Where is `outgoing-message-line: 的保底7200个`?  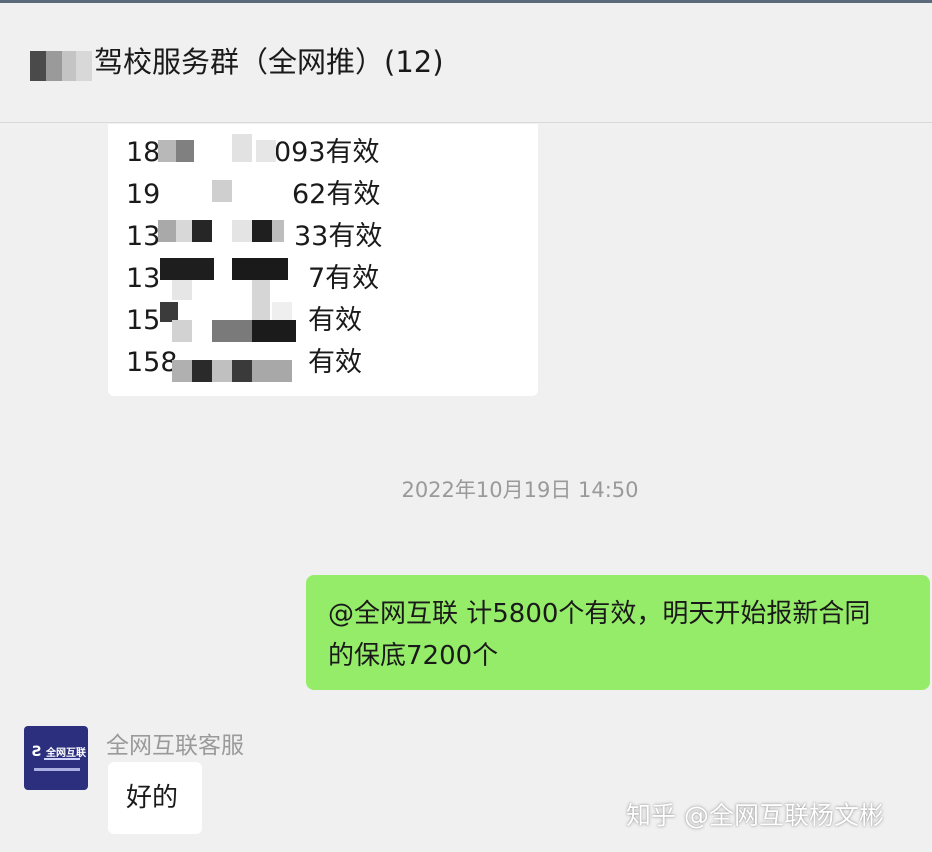
outgoing-message-line: 的保底7200个 is located at coordinates (413, 656).